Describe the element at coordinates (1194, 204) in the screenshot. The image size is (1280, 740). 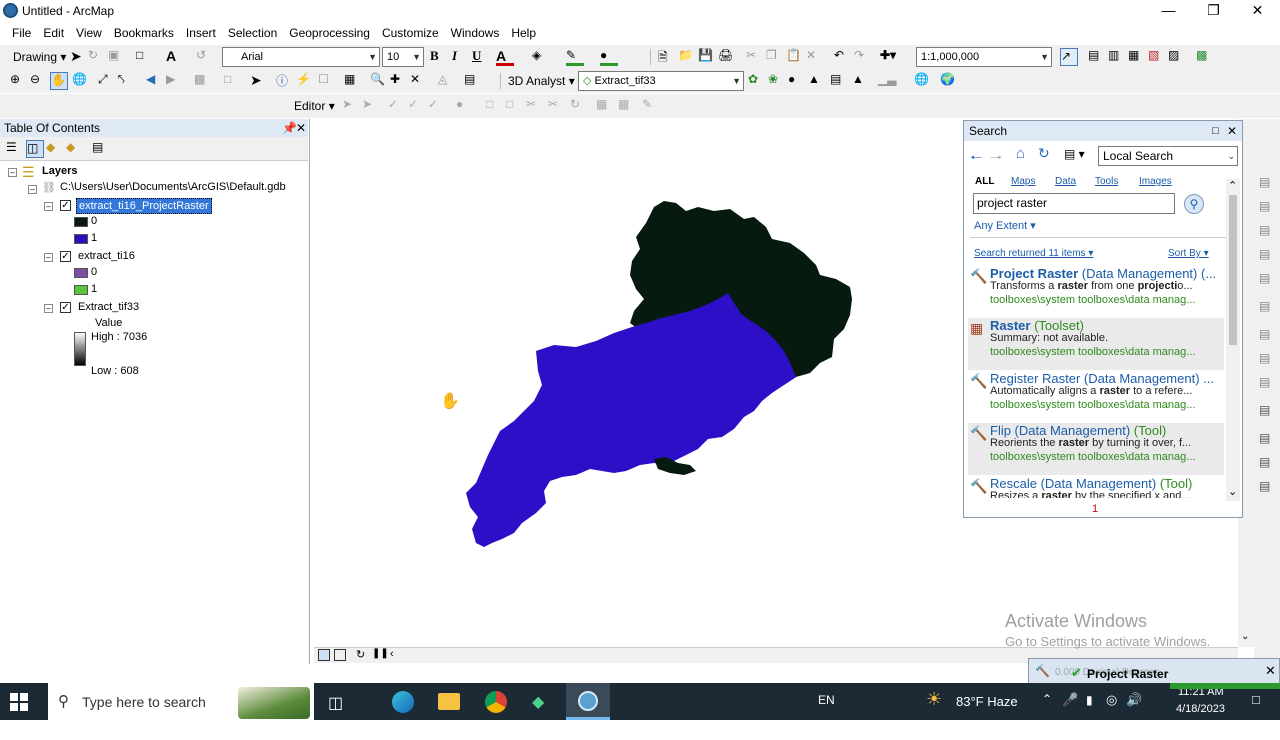
I see `search-icon: ⚲` at that location.